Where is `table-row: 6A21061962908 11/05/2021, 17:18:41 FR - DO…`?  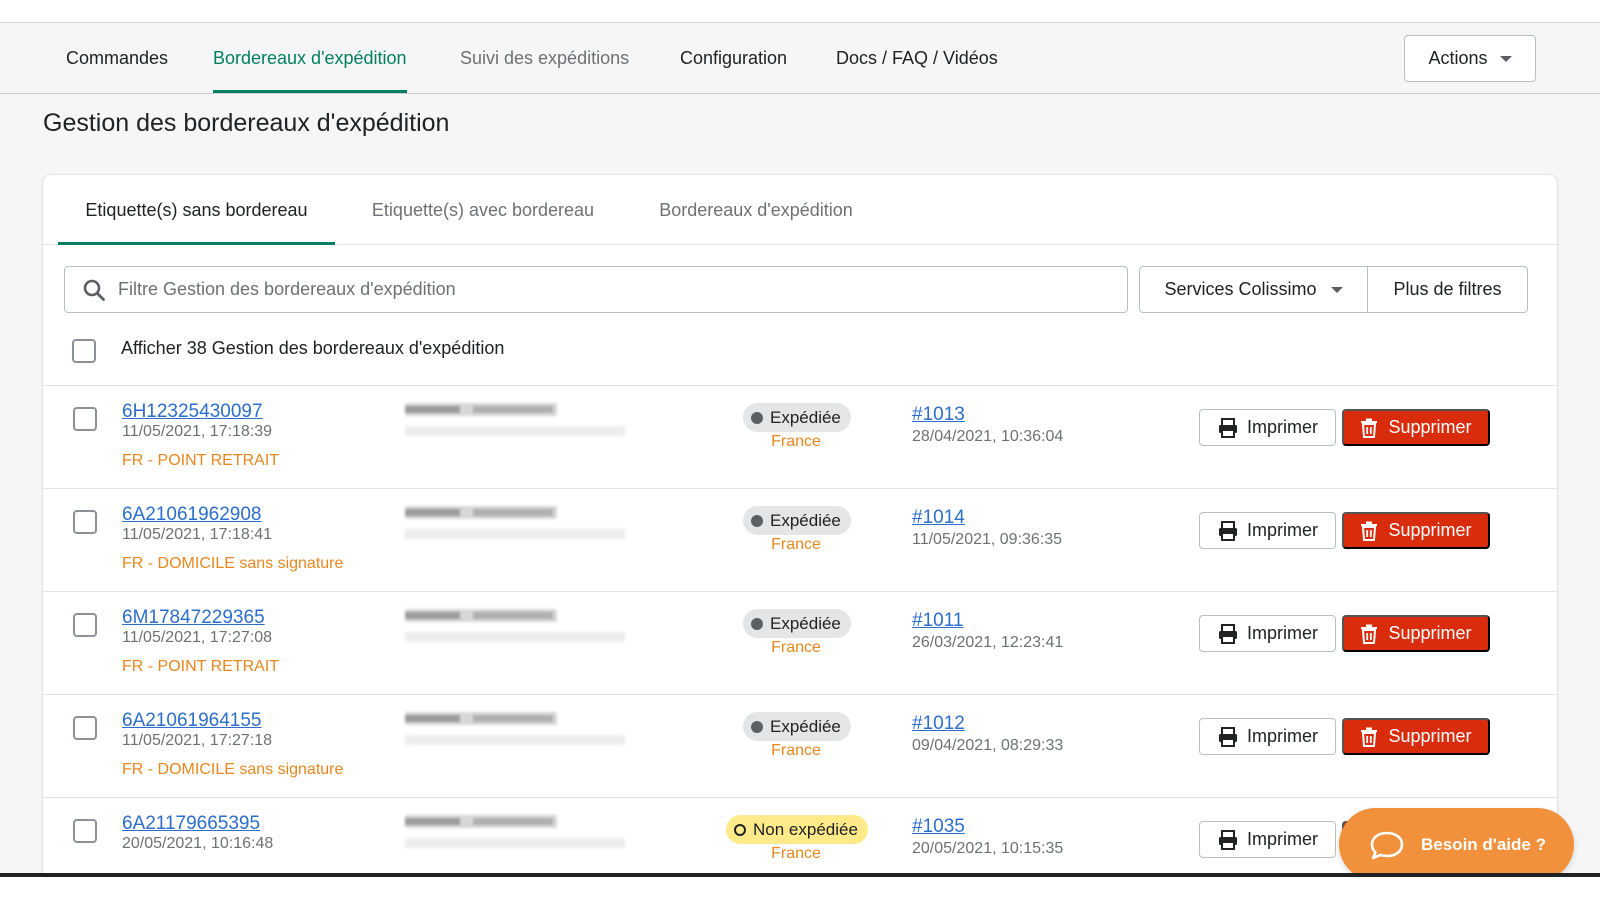
table-row: 6A21061962908 11/05/2021, 17:18:41 FR - DO… is located at coordinates (800, 539).